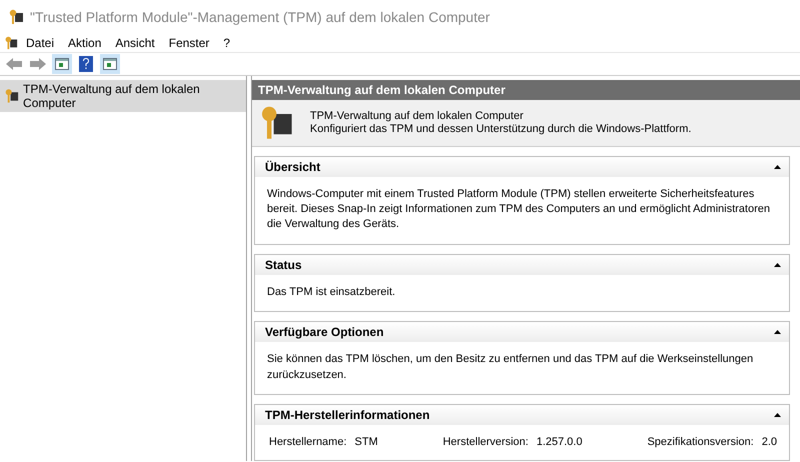 The image size is (800, 462). What do you see at coordinates (11, 43) in the screenshot?
I see `app-menu-icon` at bounding box center [11, 43].